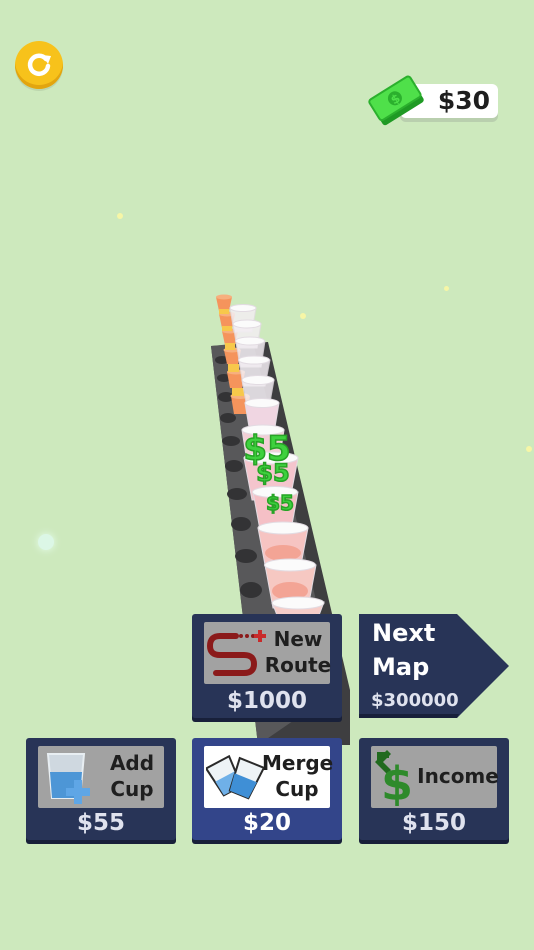  What do you see at coordinates (298, 776) in the screenshot?
I see `merge-cup-label: Merge Cup` at bounding box center [298, 776].